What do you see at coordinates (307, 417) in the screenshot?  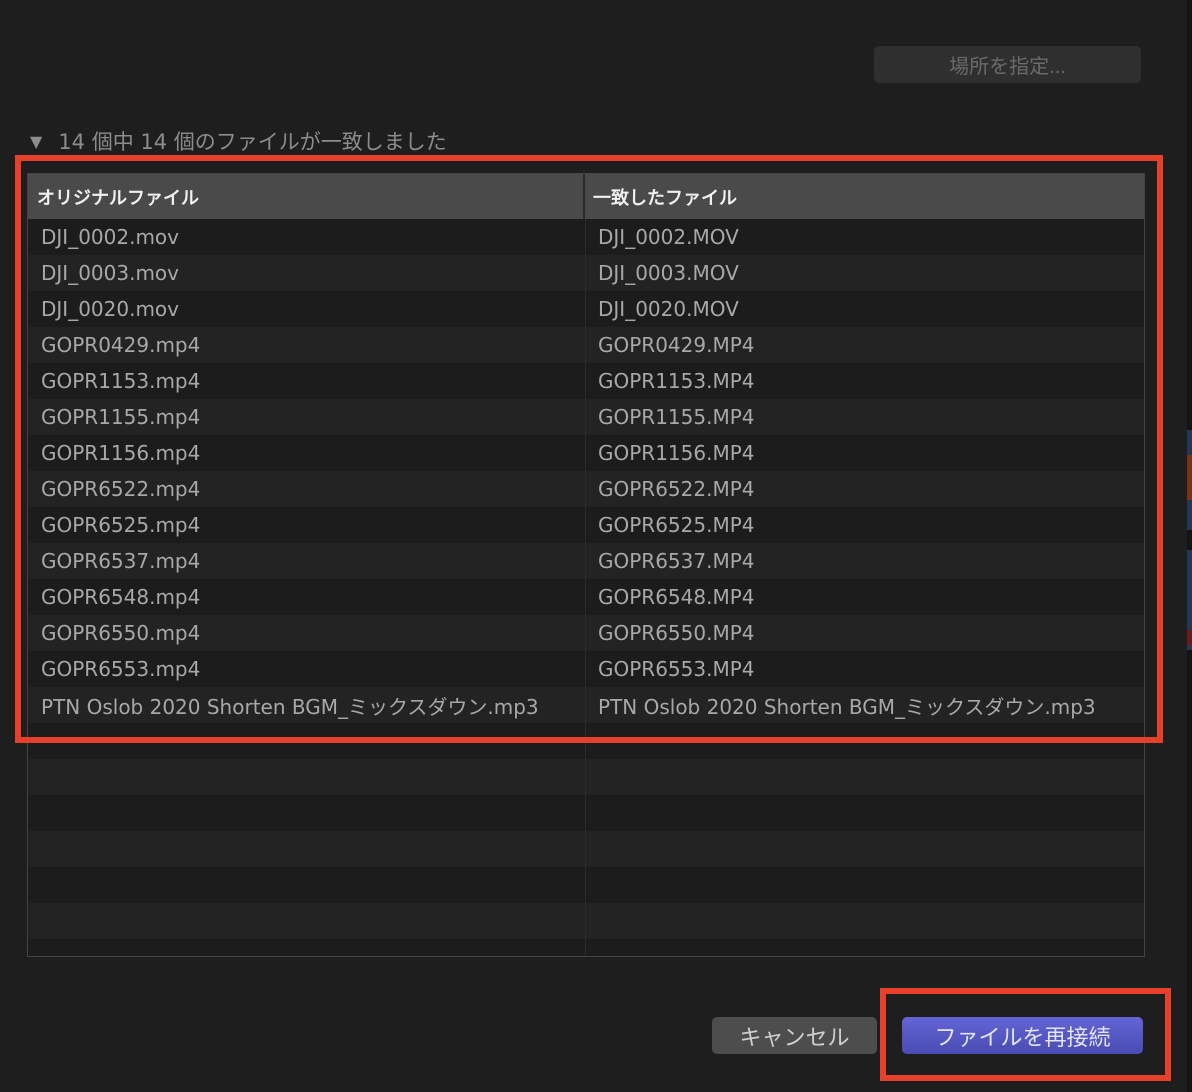 I see `original-file-cell: GOPR1155.mp4` at bounding box center [307, 417].